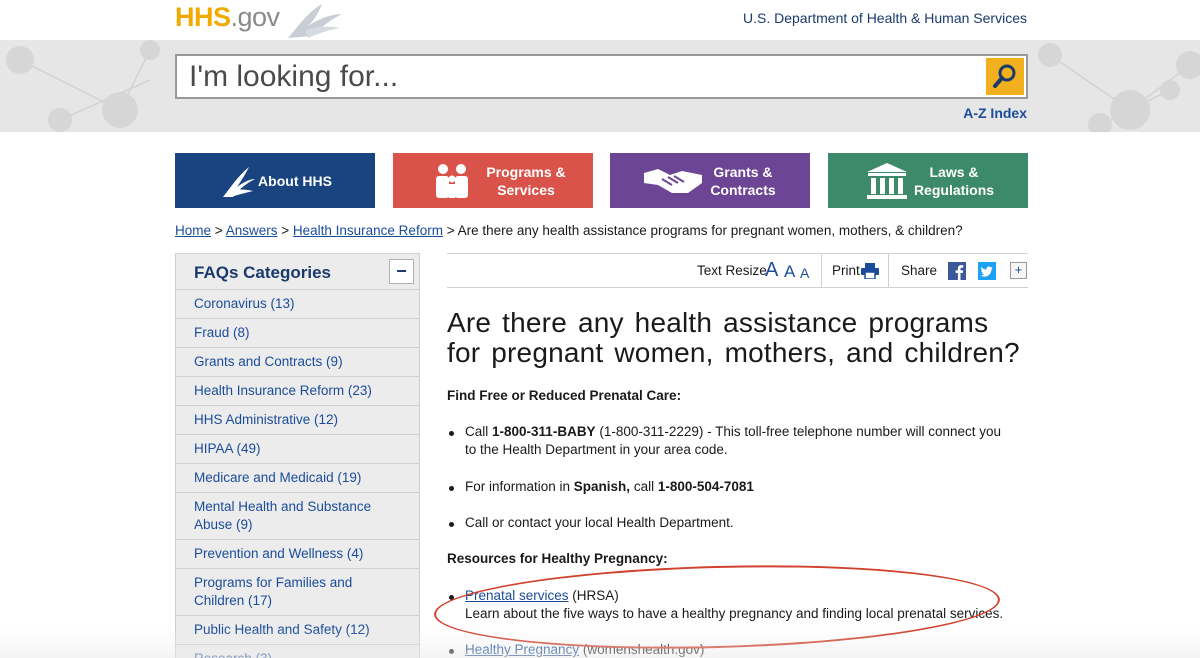  What do you see at coordinates (193, 230) in the screenshot?
I see `breadcrumb-home-link: Home` at bounding box center [193, 230].